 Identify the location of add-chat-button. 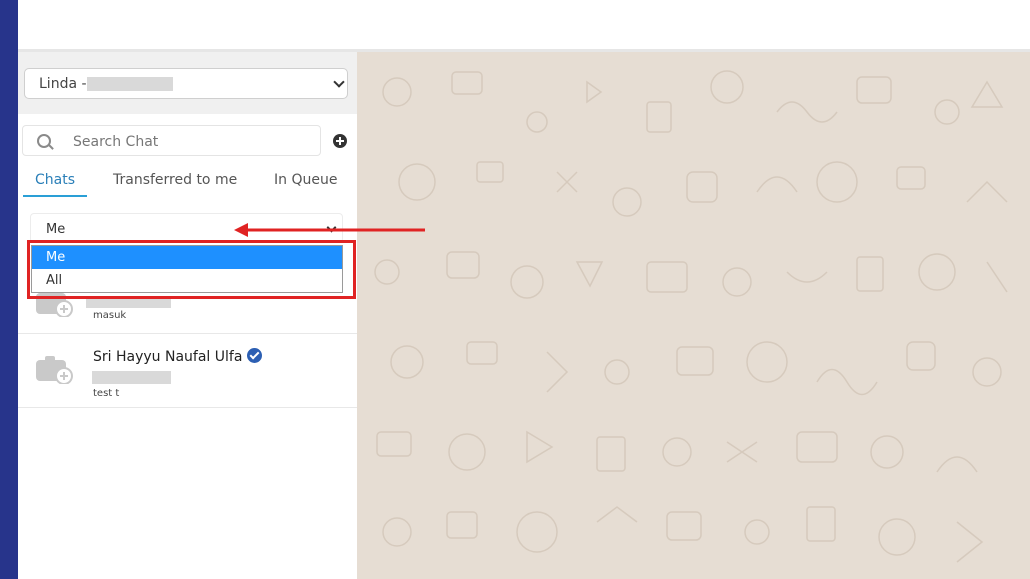
(340, 141).